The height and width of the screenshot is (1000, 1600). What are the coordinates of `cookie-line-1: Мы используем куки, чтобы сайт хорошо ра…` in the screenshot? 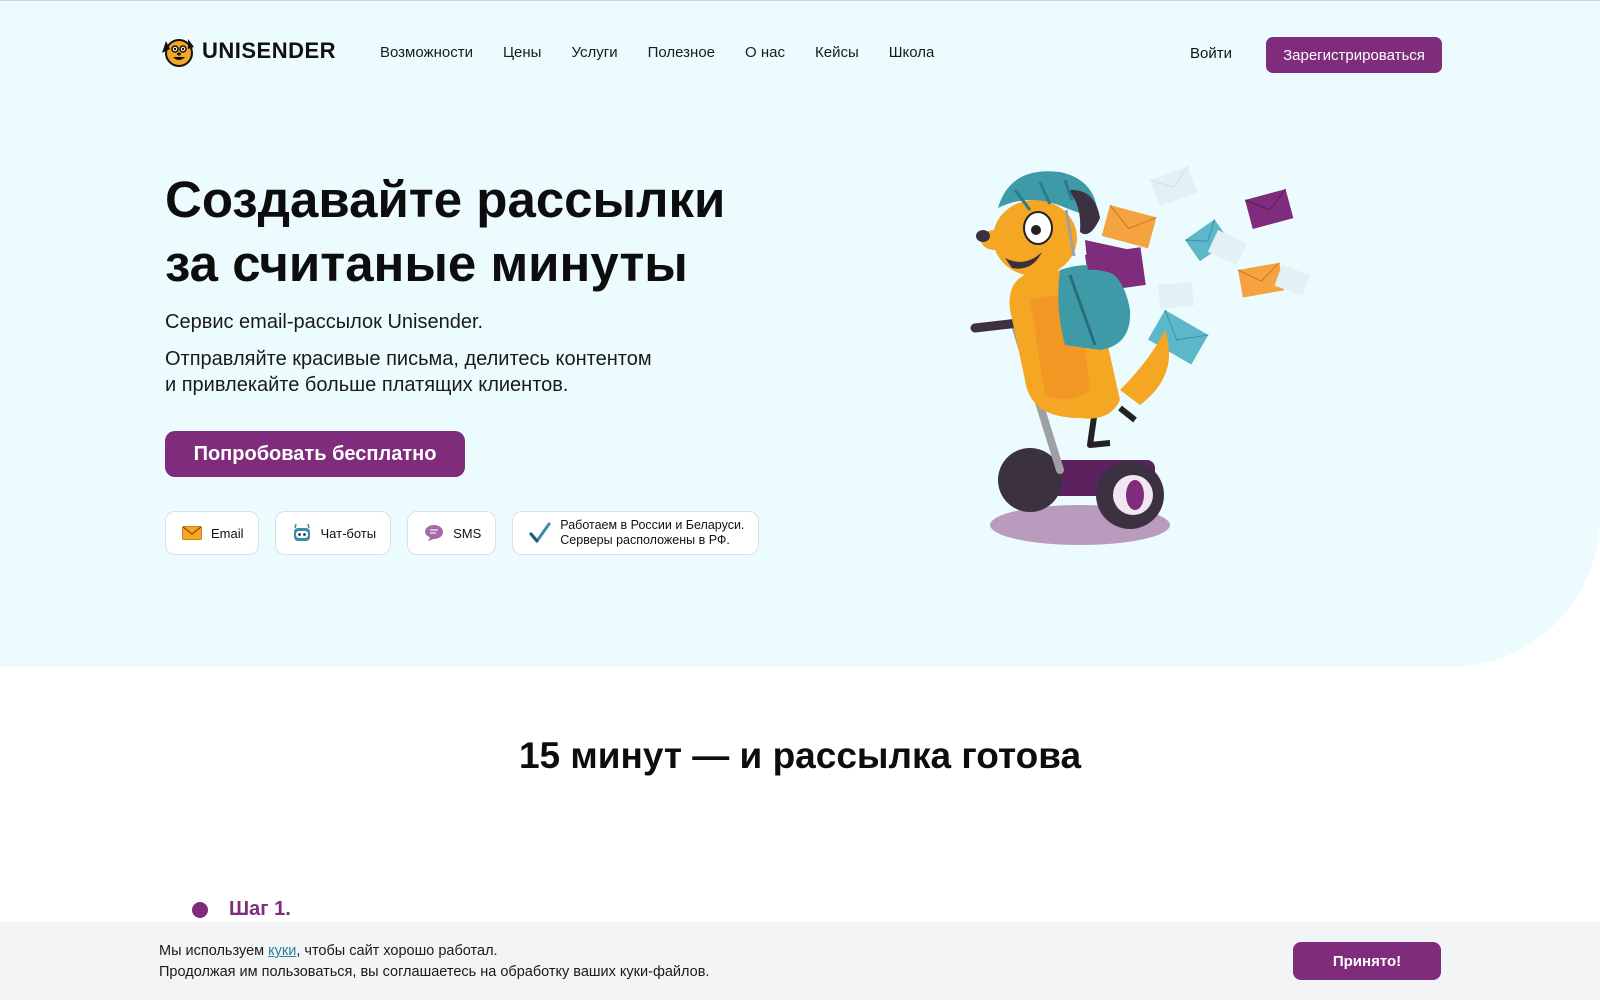 It's located at (434, 951).